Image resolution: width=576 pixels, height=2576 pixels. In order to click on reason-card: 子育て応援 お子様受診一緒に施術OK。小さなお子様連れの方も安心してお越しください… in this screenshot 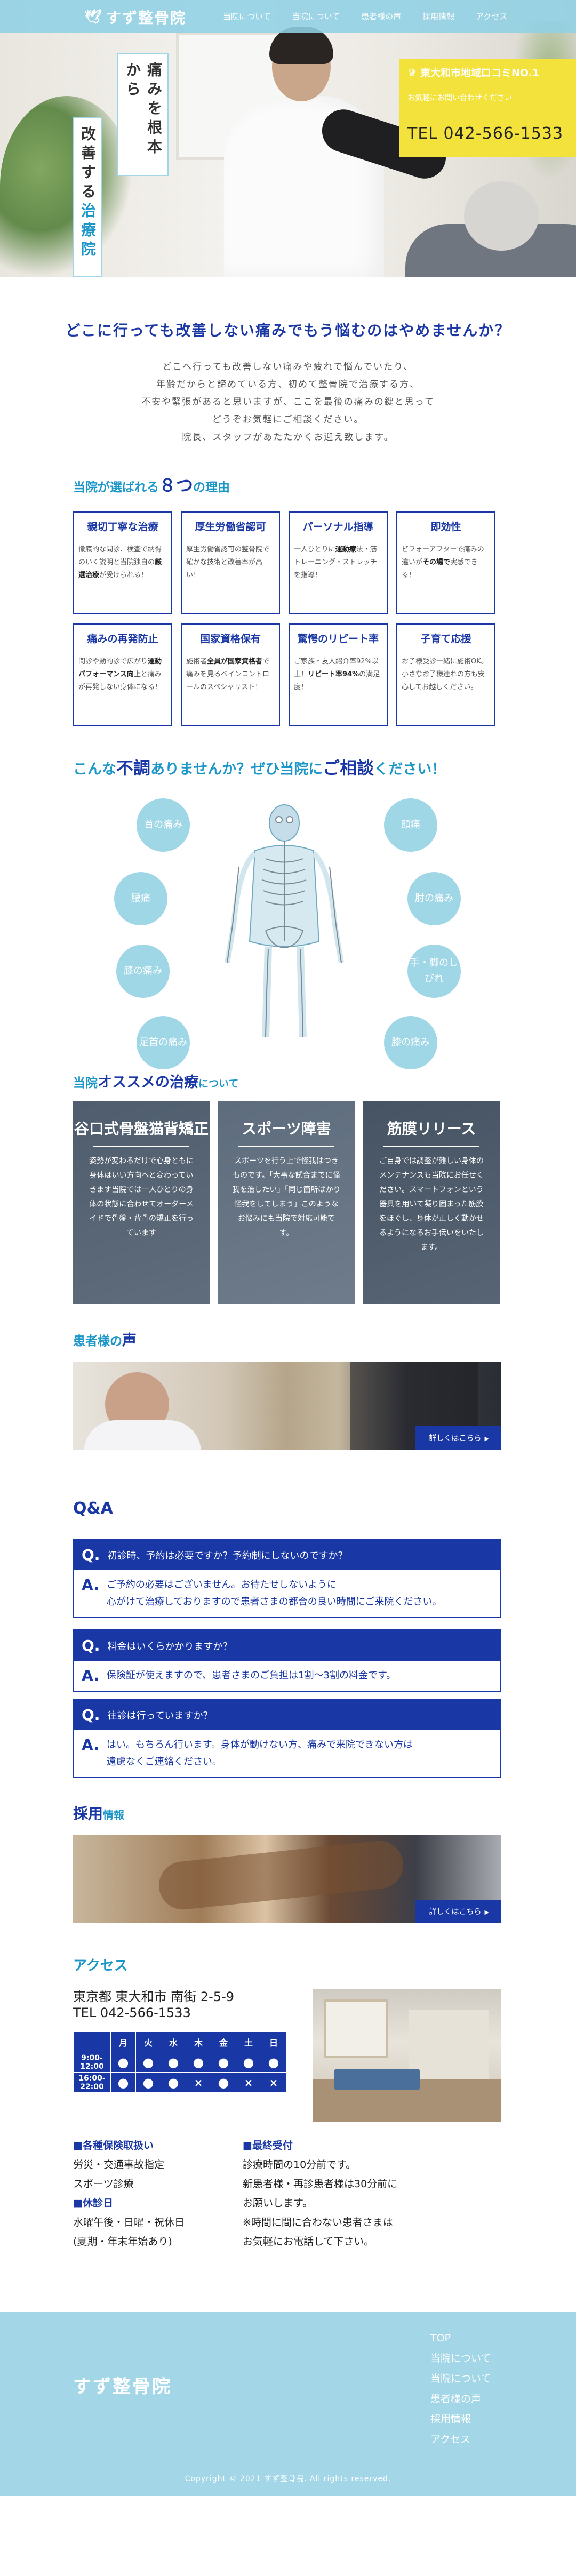, I will do `click(445, 674)`.